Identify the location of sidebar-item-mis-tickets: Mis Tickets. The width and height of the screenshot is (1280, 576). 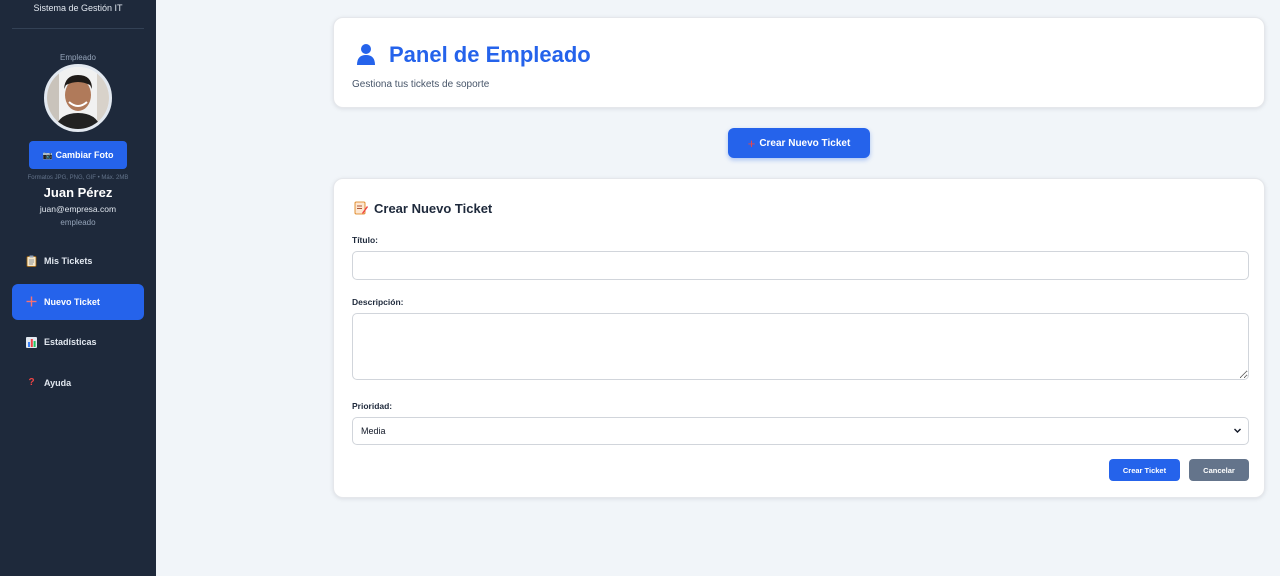
(78, 261).